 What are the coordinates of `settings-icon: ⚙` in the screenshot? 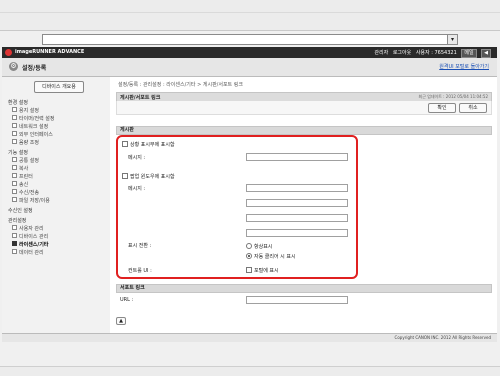 It's located at (13, 66).